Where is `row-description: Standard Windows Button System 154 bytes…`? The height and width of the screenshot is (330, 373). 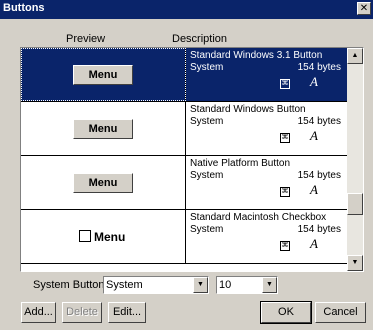
row-description: Standard Windows Button System 154 bytes… is located at coordinates (269, 124).